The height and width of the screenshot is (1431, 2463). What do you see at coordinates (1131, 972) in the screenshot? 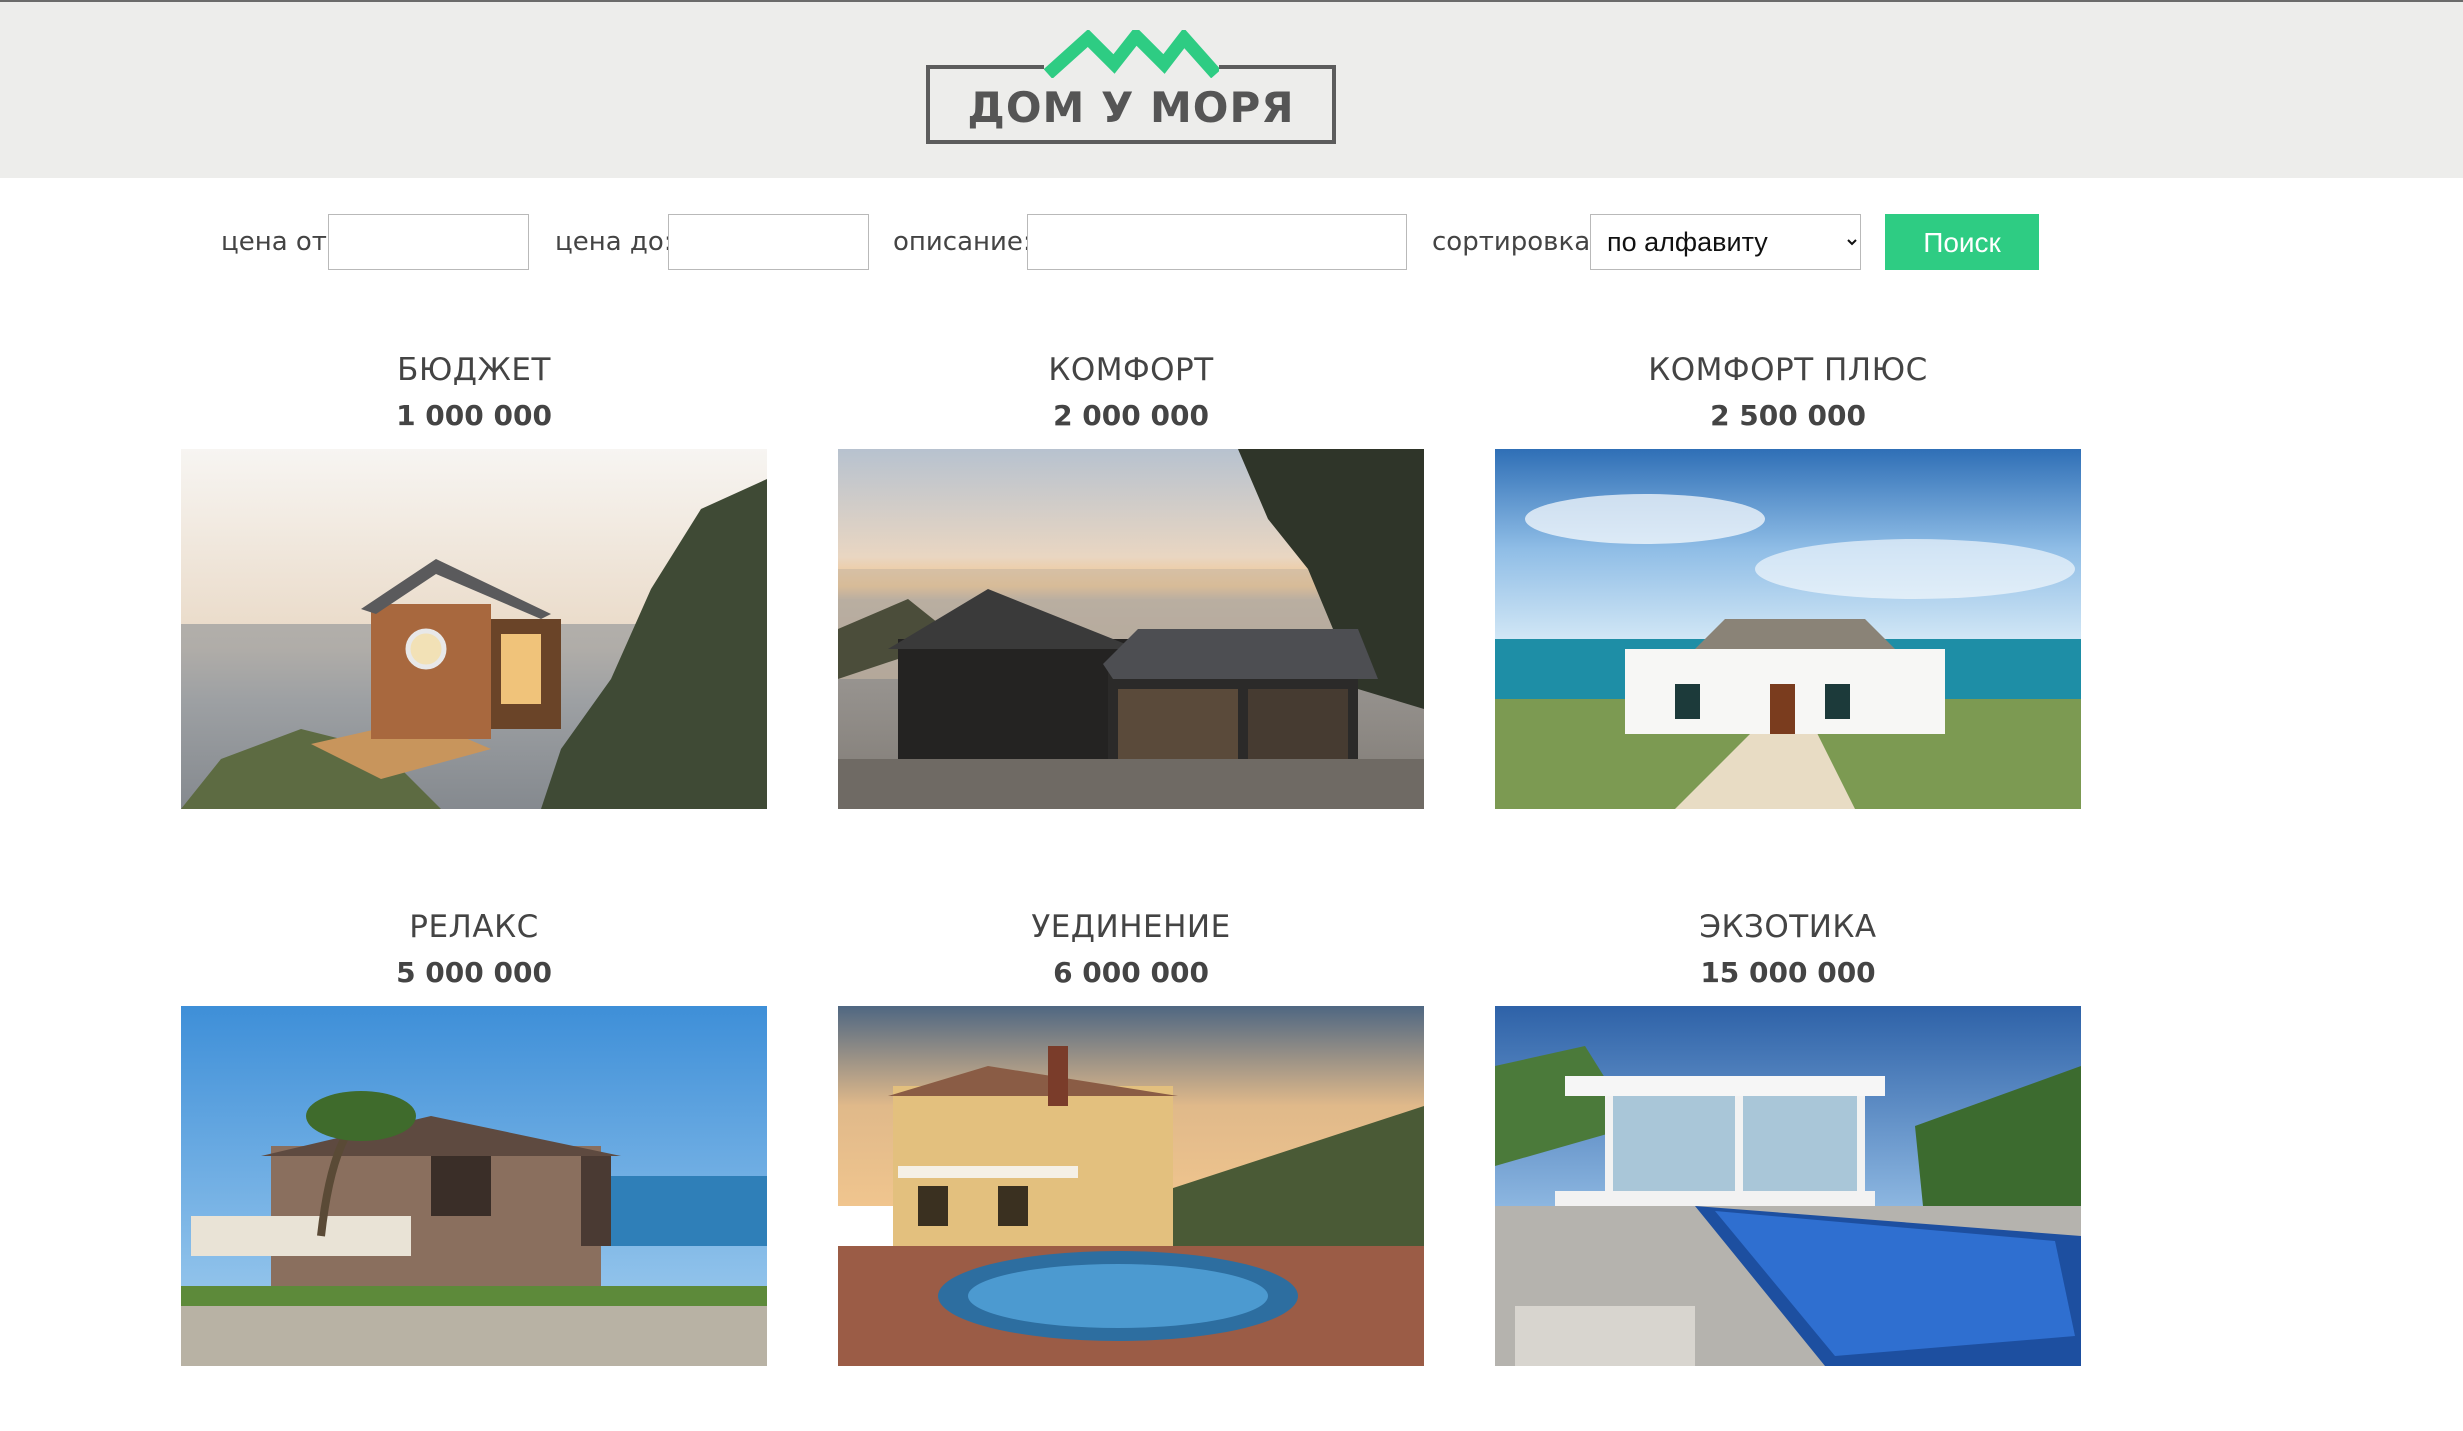
I see `listing-price: 6 000 000` at bounding box center [1131, 972].